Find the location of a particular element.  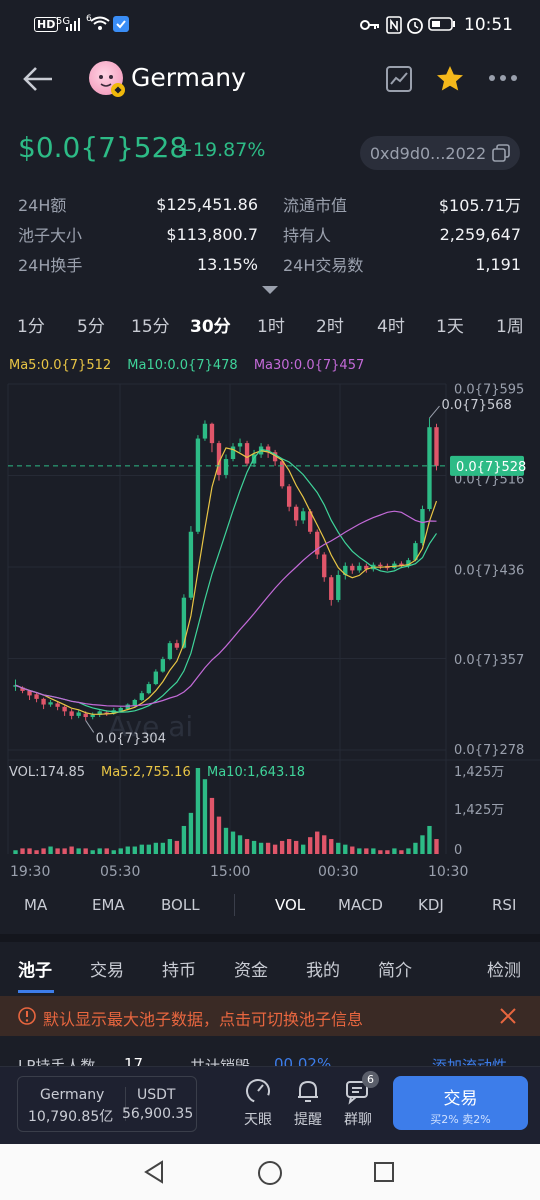

timeframe-1h: 1时 is located at coordinates (271, 324).